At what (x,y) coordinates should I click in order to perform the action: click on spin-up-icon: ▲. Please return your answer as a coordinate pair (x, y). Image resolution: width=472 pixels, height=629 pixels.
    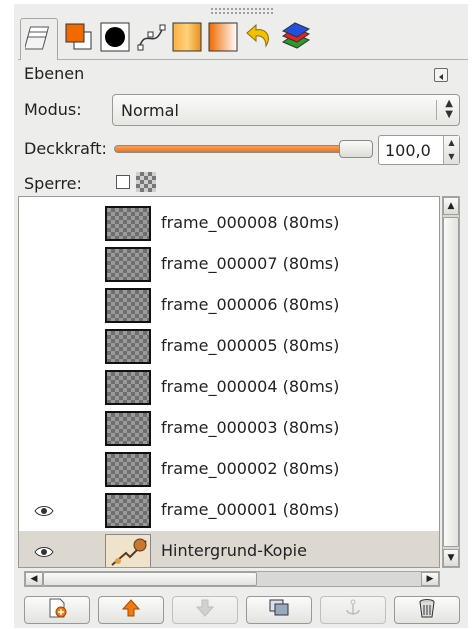
    Looking at the image, I should click on (451, 143).